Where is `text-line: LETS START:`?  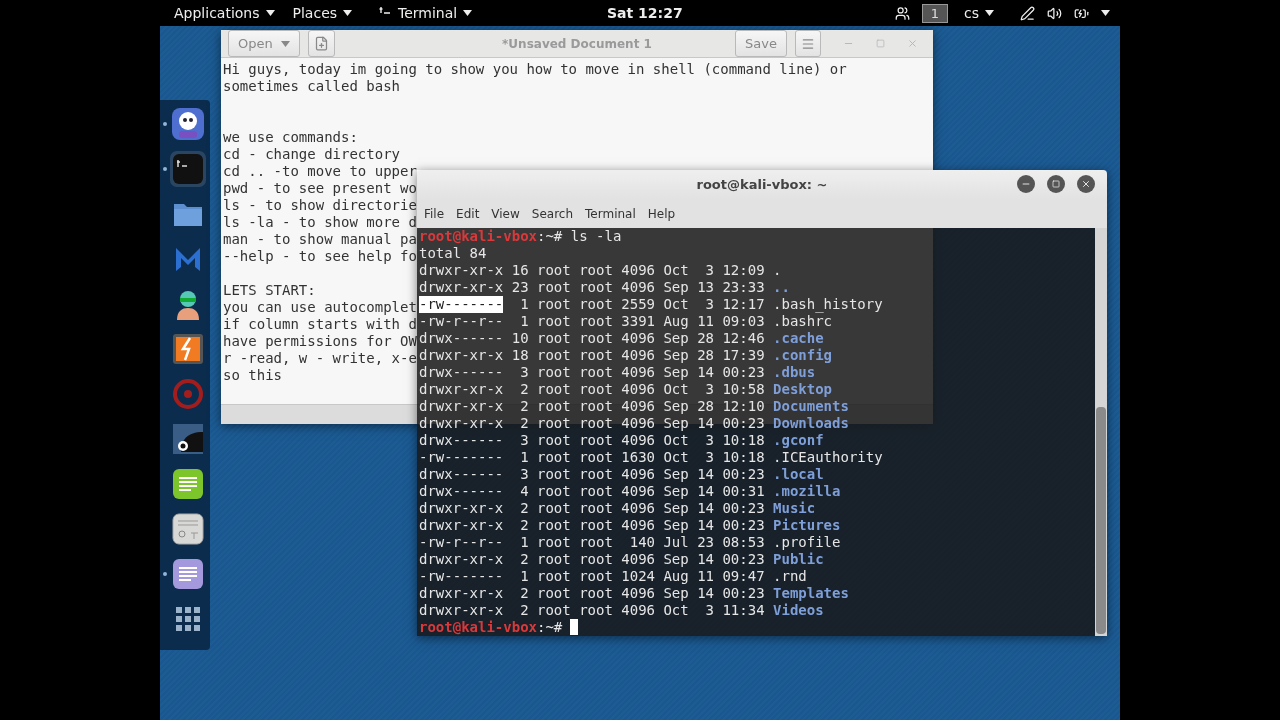 text-line: LETS START: is located at coordinates (269, 290).